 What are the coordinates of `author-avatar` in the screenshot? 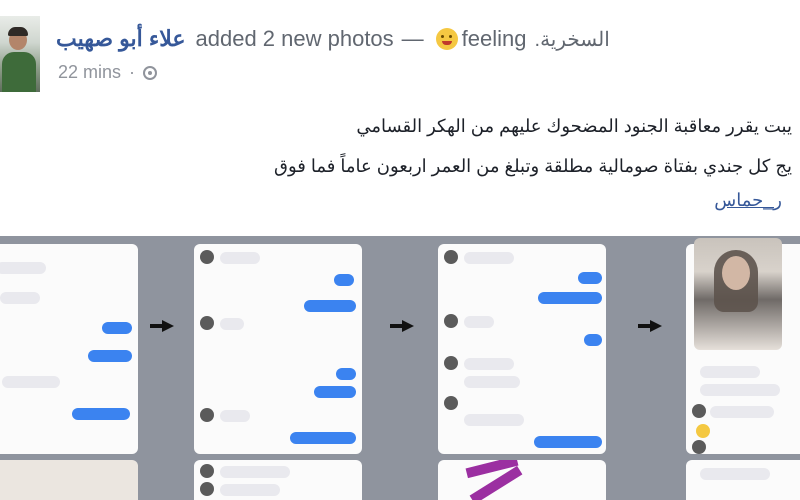 It's located at (20, 54).